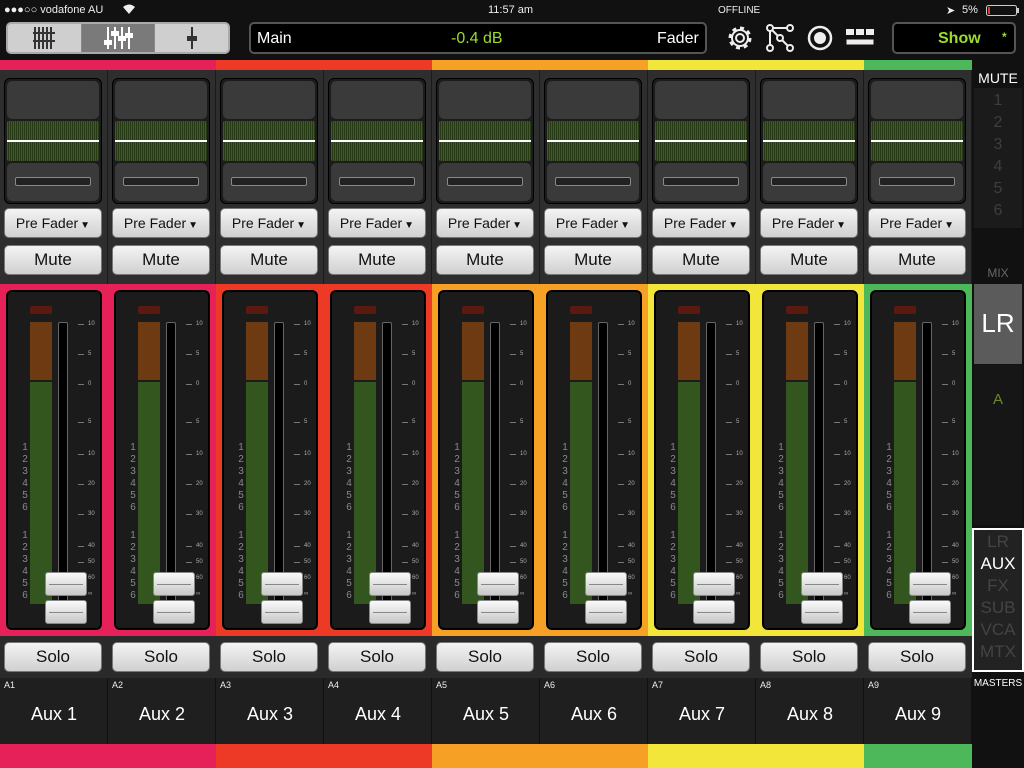 This screenshot has width=1024, height=768. I want to click on channel-name-bar: A2 Aux 2, so click(162, 711).